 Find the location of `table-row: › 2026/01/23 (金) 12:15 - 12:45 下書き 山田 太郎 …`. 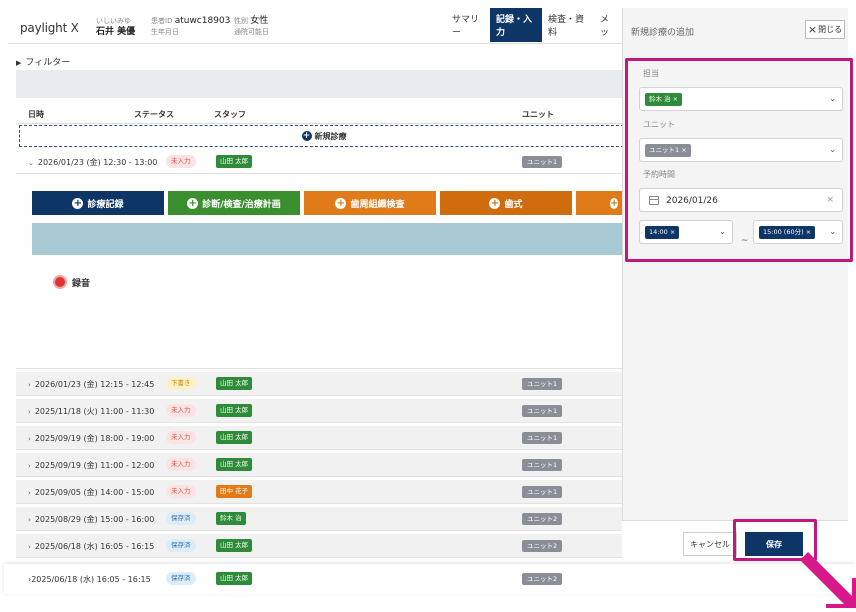

table-row: › 2026/01/23 (金) 12:15 - 12:45 下書き 山田 太郎 … is located at coordinates (319, 384).